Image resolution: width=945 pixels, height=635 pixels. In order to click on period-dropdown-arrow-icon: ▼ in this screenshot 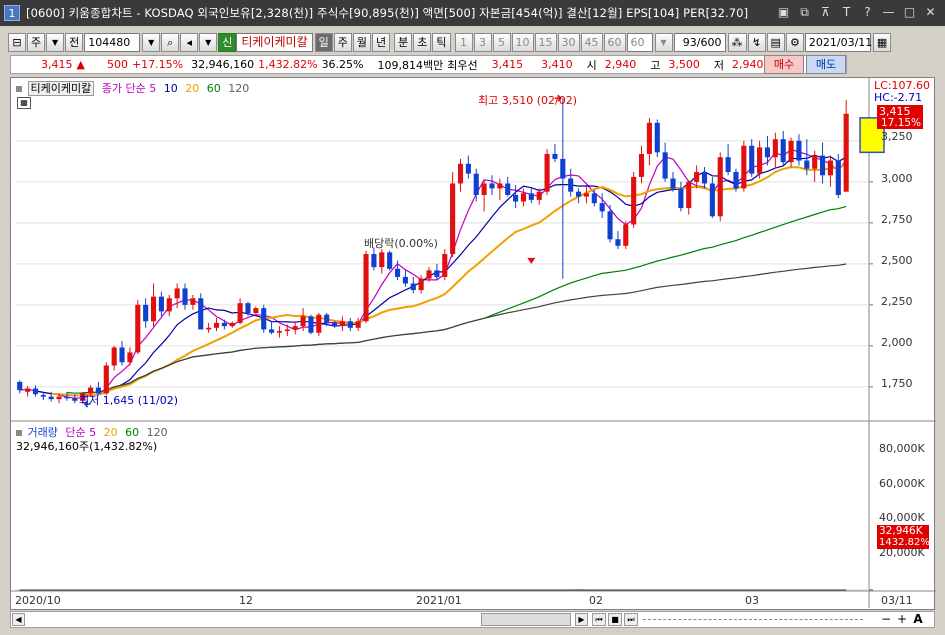, I will do `click(55, 42)`.